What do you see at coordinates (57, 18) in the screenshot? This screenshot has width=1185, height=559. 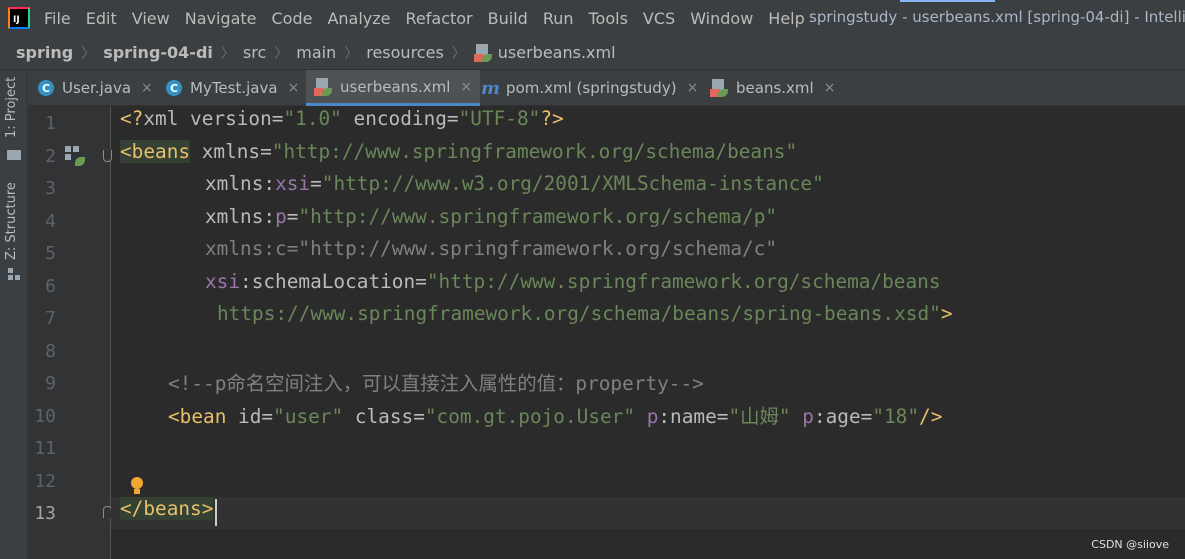 I see `menu-file: File` at bounding box center [57, 18].